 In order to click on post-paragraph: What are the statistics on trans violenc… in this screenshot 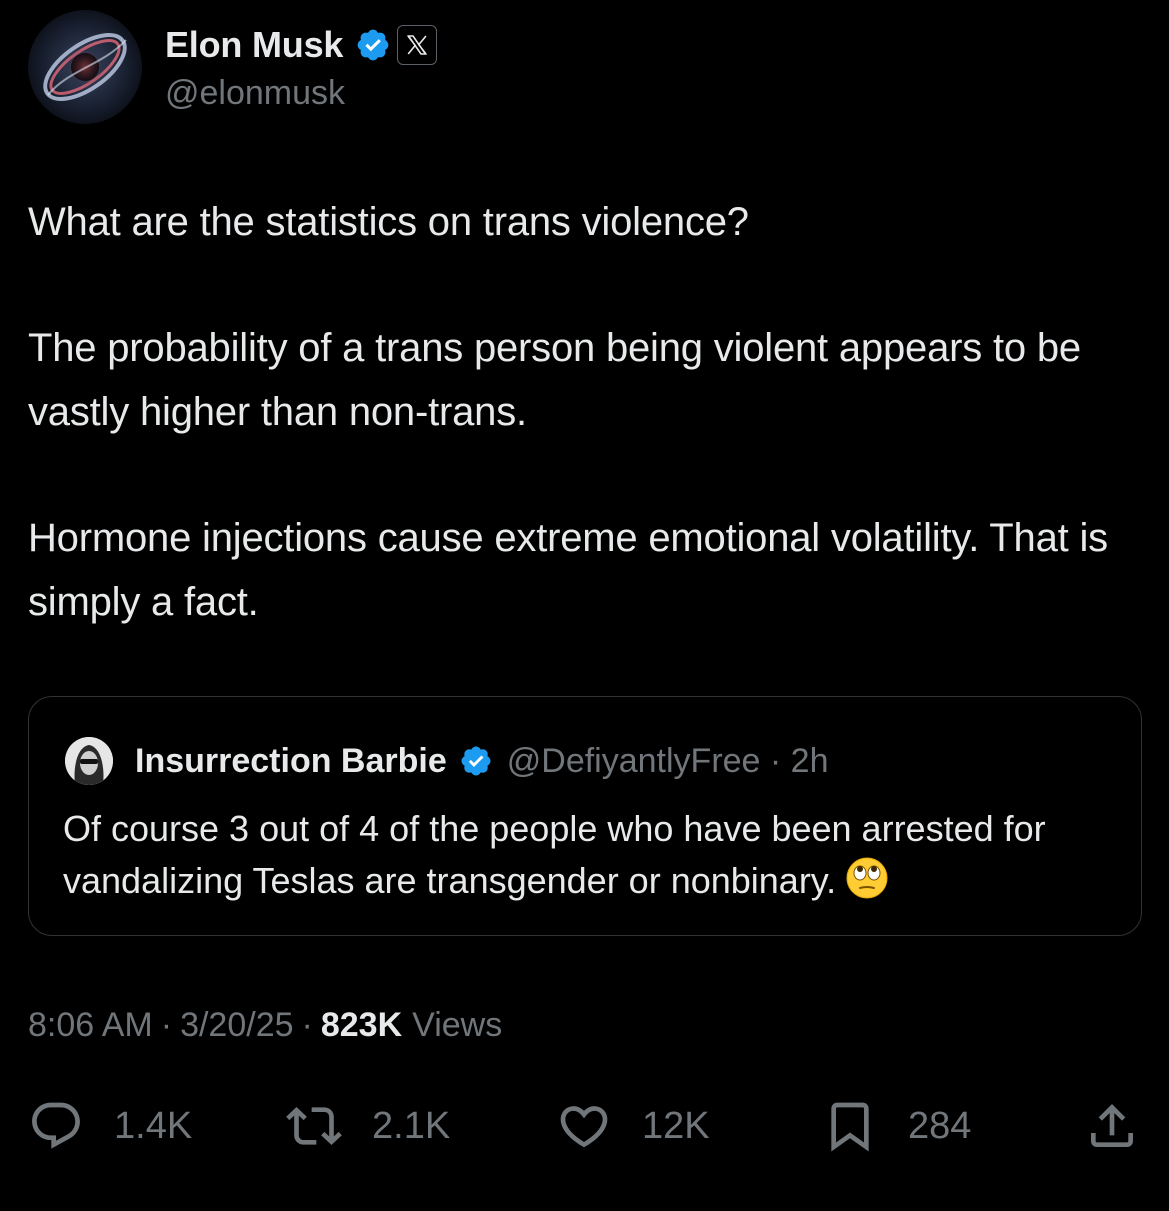, I will do `click(388, 222)`.